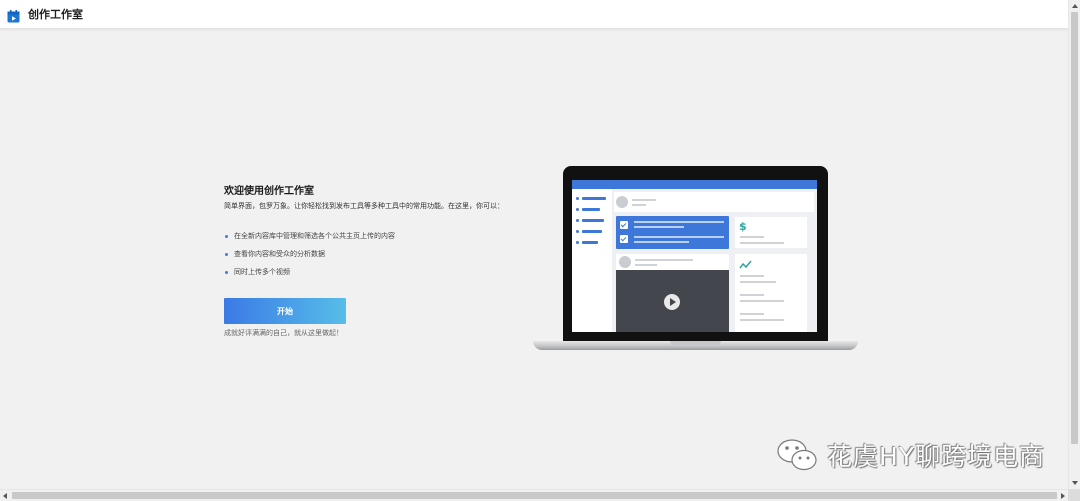  What do you see at coordinates (13, 15) in the screenshot?
I see `studio-logo-icon` at bounding box center [13, 15].